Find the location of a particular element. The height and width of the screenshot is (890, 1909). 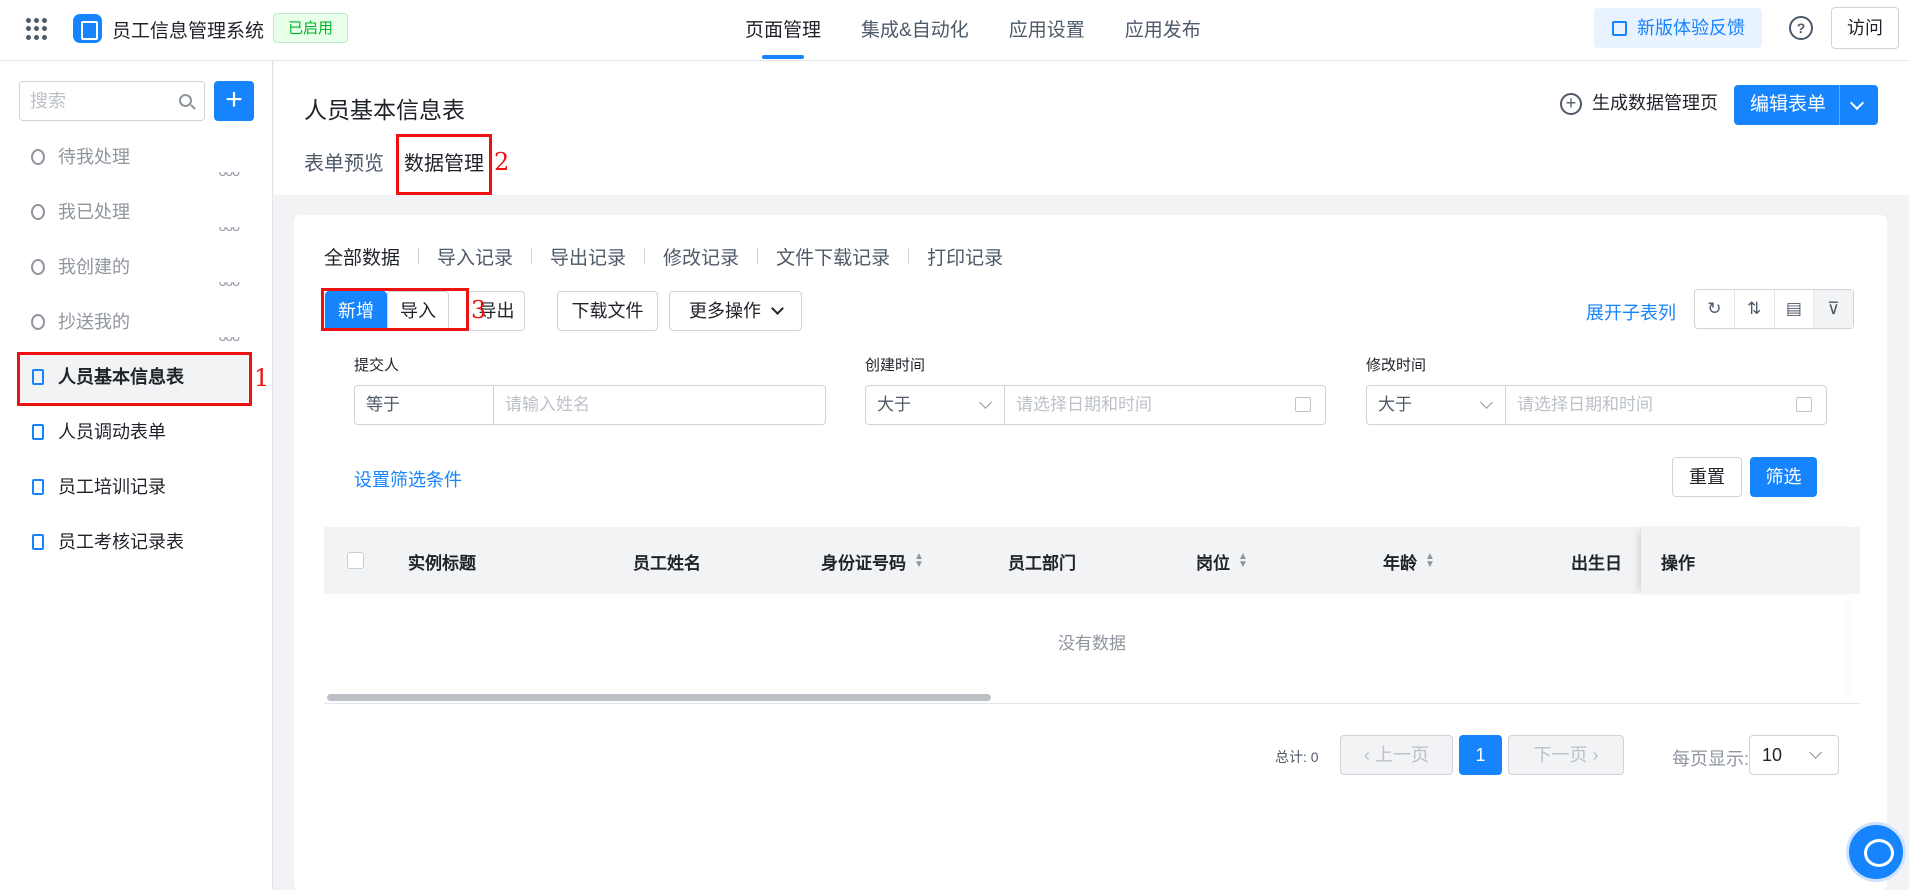

prev-page-button: ‹ 上一页 is located at coordinates (1396, 755).